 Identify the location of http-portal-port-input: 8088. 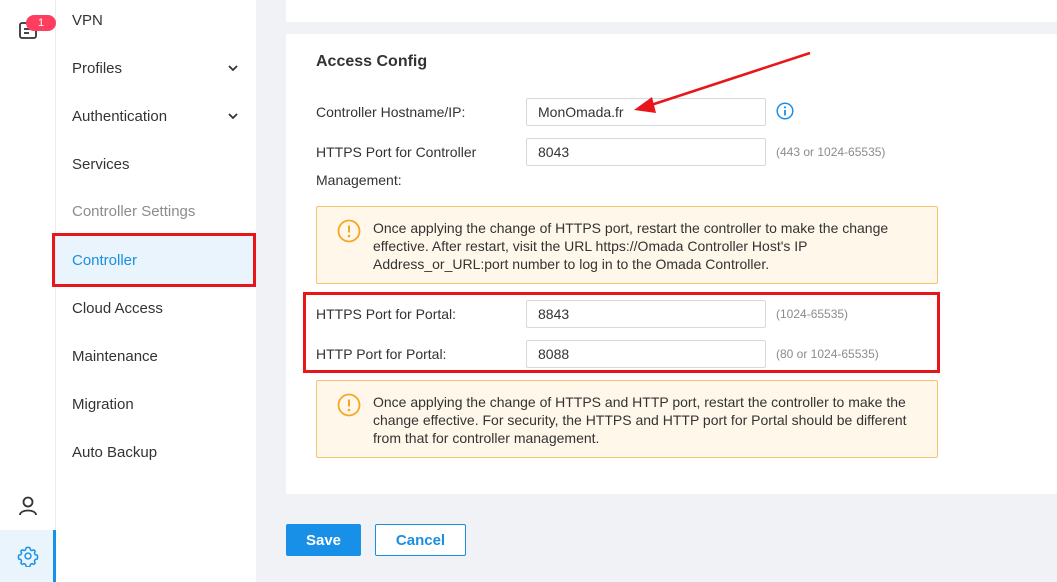
(646, 354).